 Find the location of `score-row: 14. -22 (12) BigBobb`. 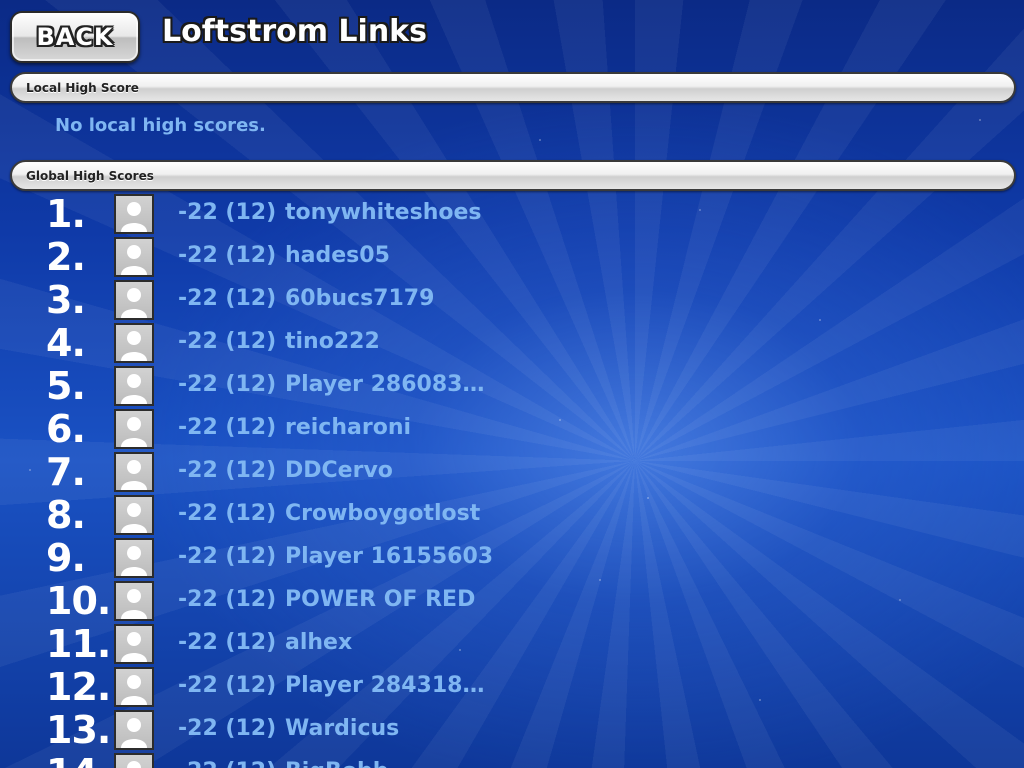

score-row: 14. -22 (12) BigBobb is located at coordinates (512, 759).